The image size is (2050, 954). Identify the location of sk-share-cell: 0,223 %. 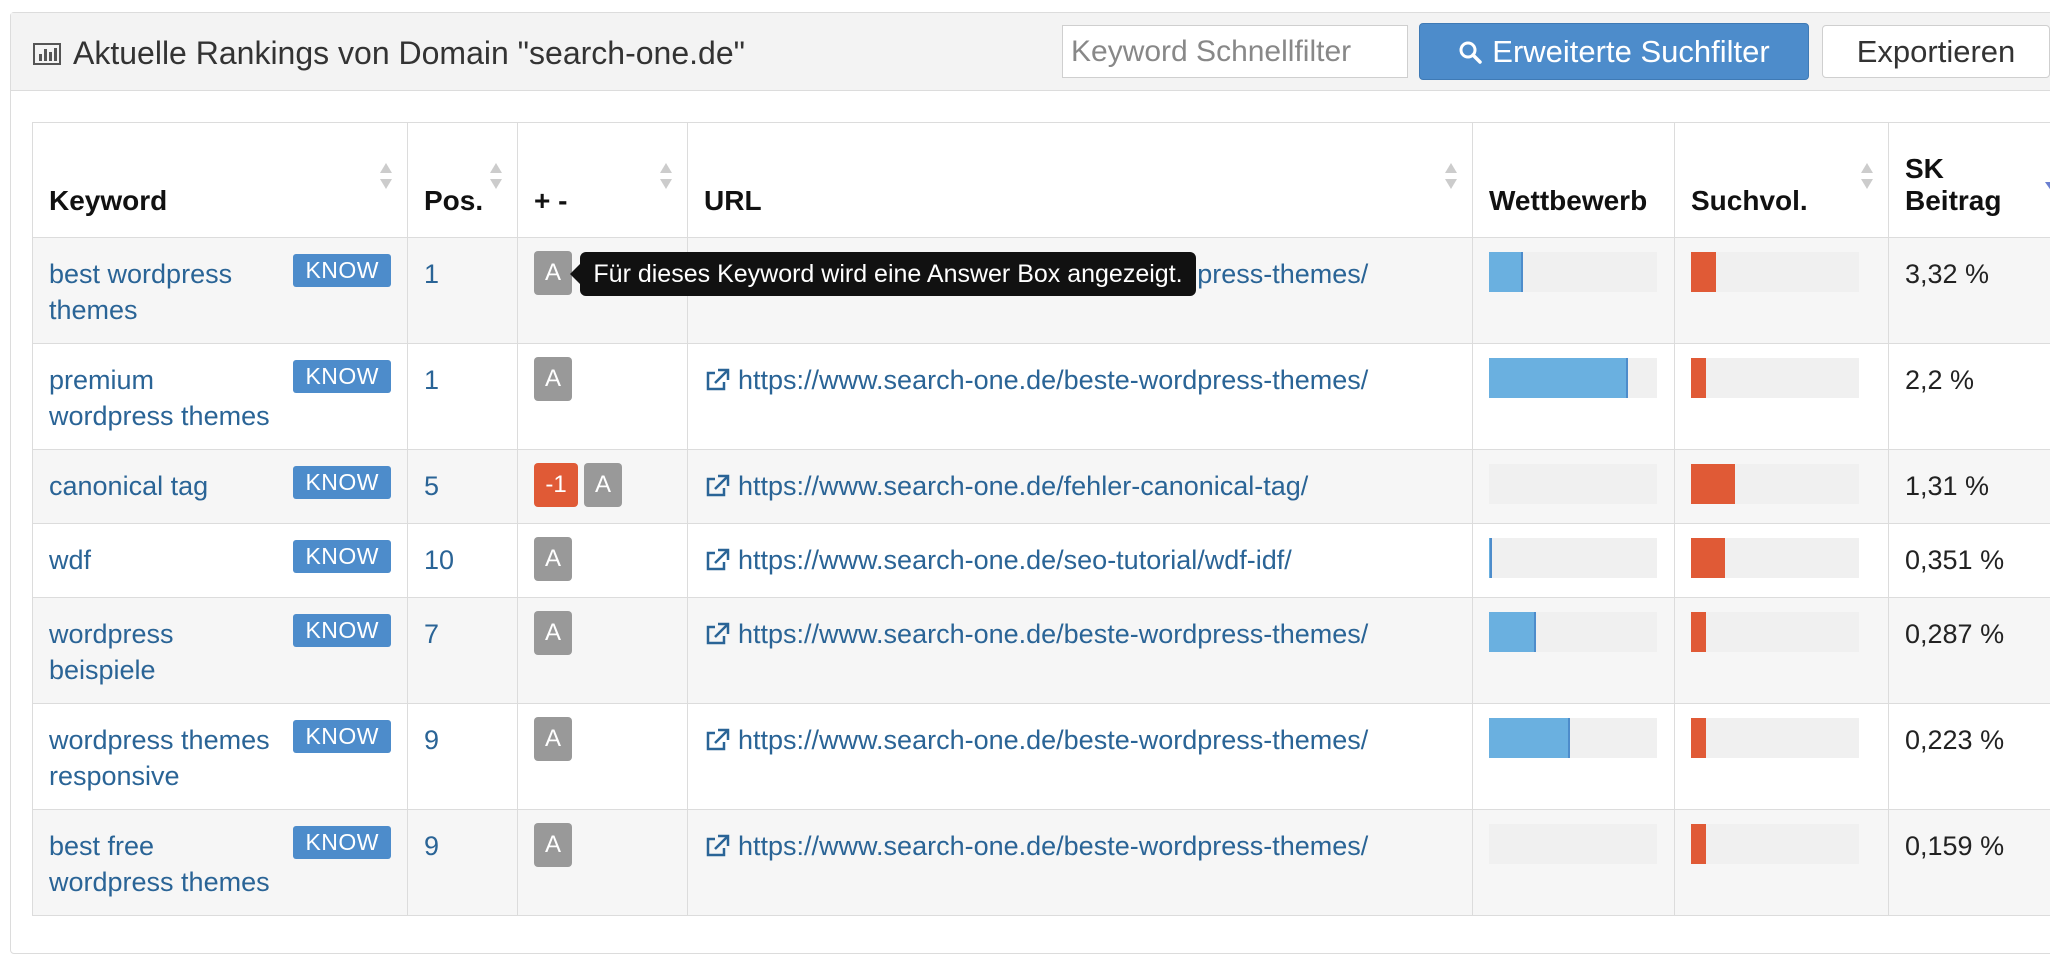
(1969, 757).